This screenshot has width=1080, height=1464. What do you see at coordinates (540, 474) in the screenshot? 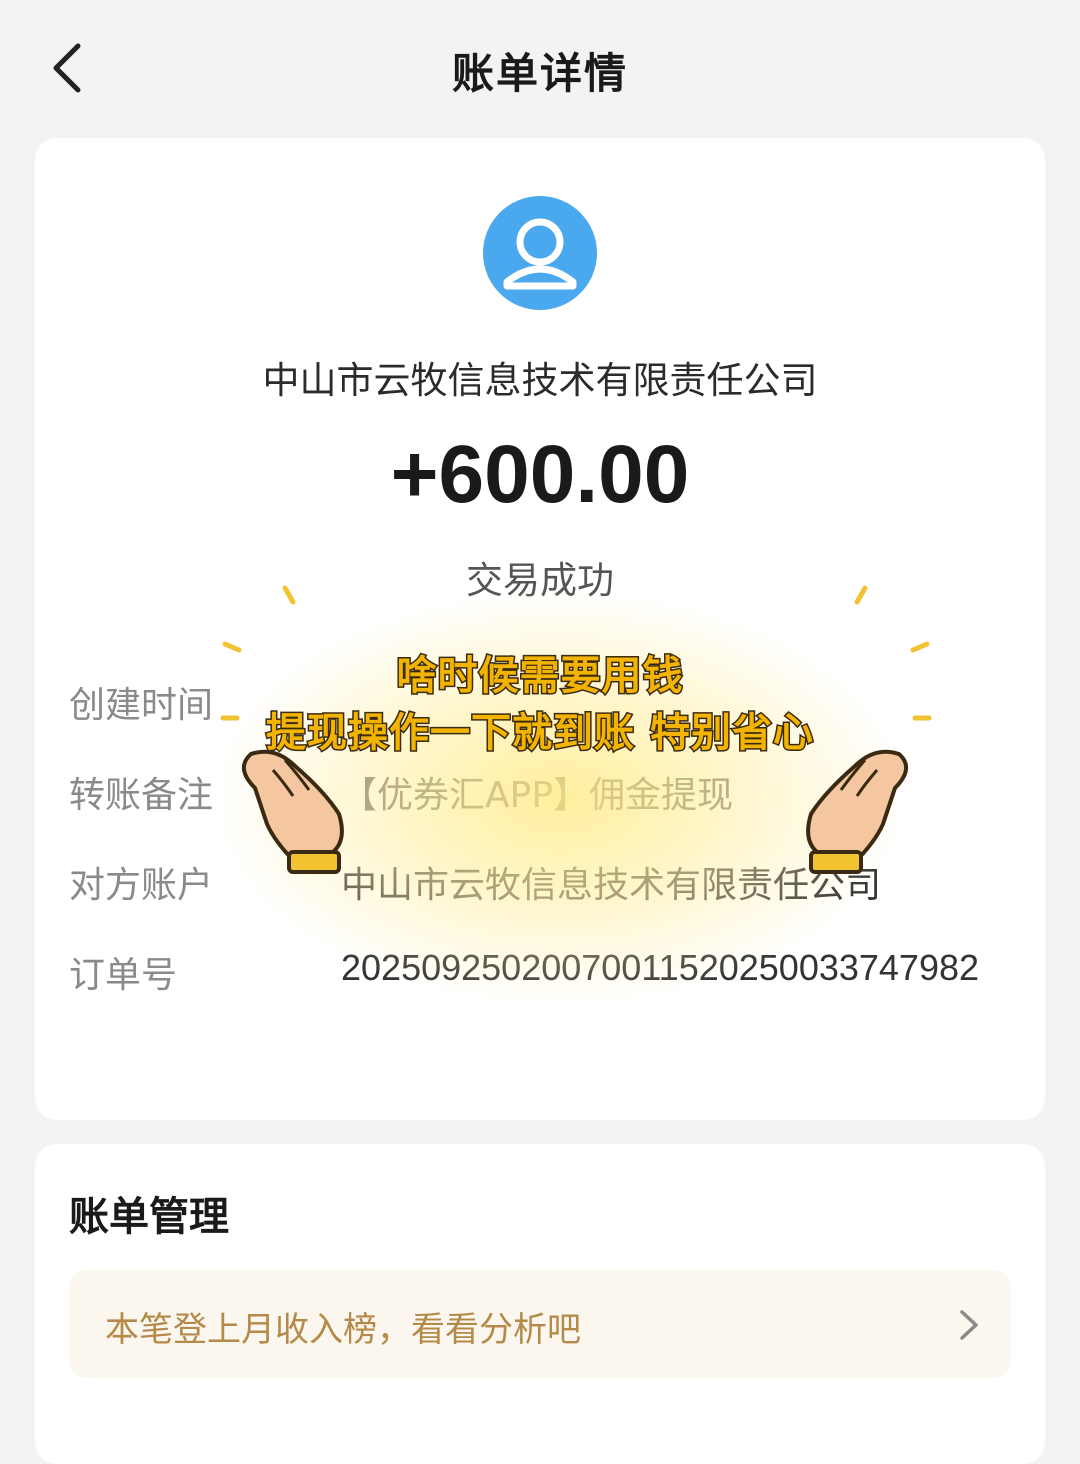
I see `transaction-amount: +600.00` at bounding box center [540, 474].